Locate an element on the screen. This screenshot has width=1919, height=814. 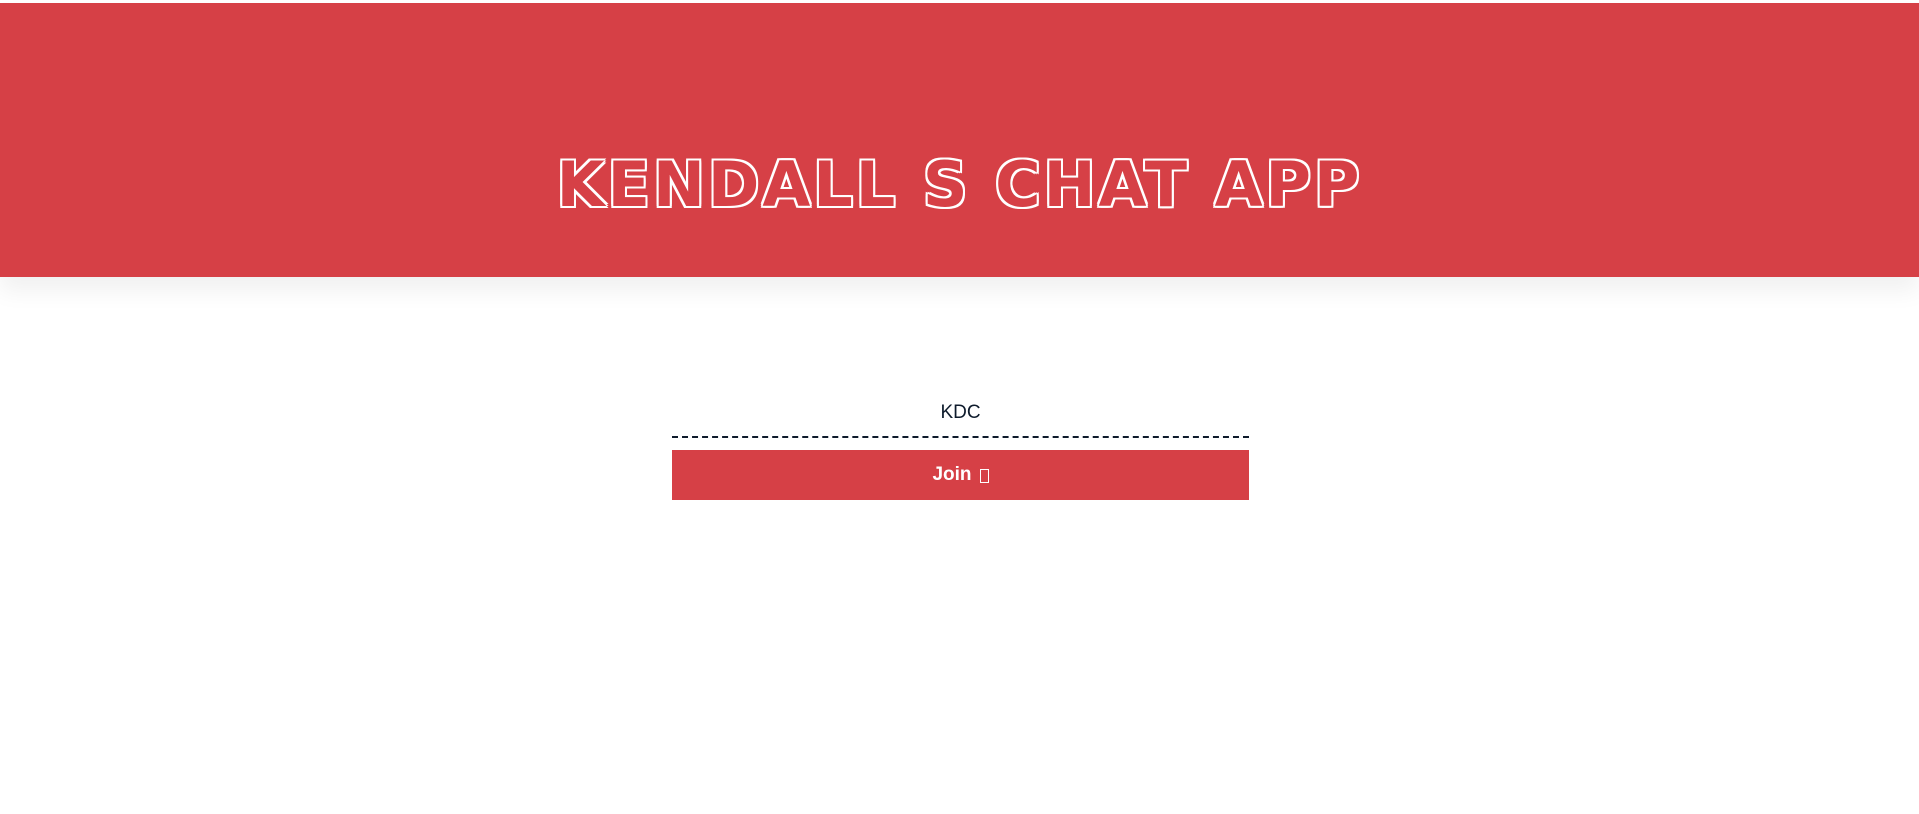
username-input is located at coordinates (960, 417).